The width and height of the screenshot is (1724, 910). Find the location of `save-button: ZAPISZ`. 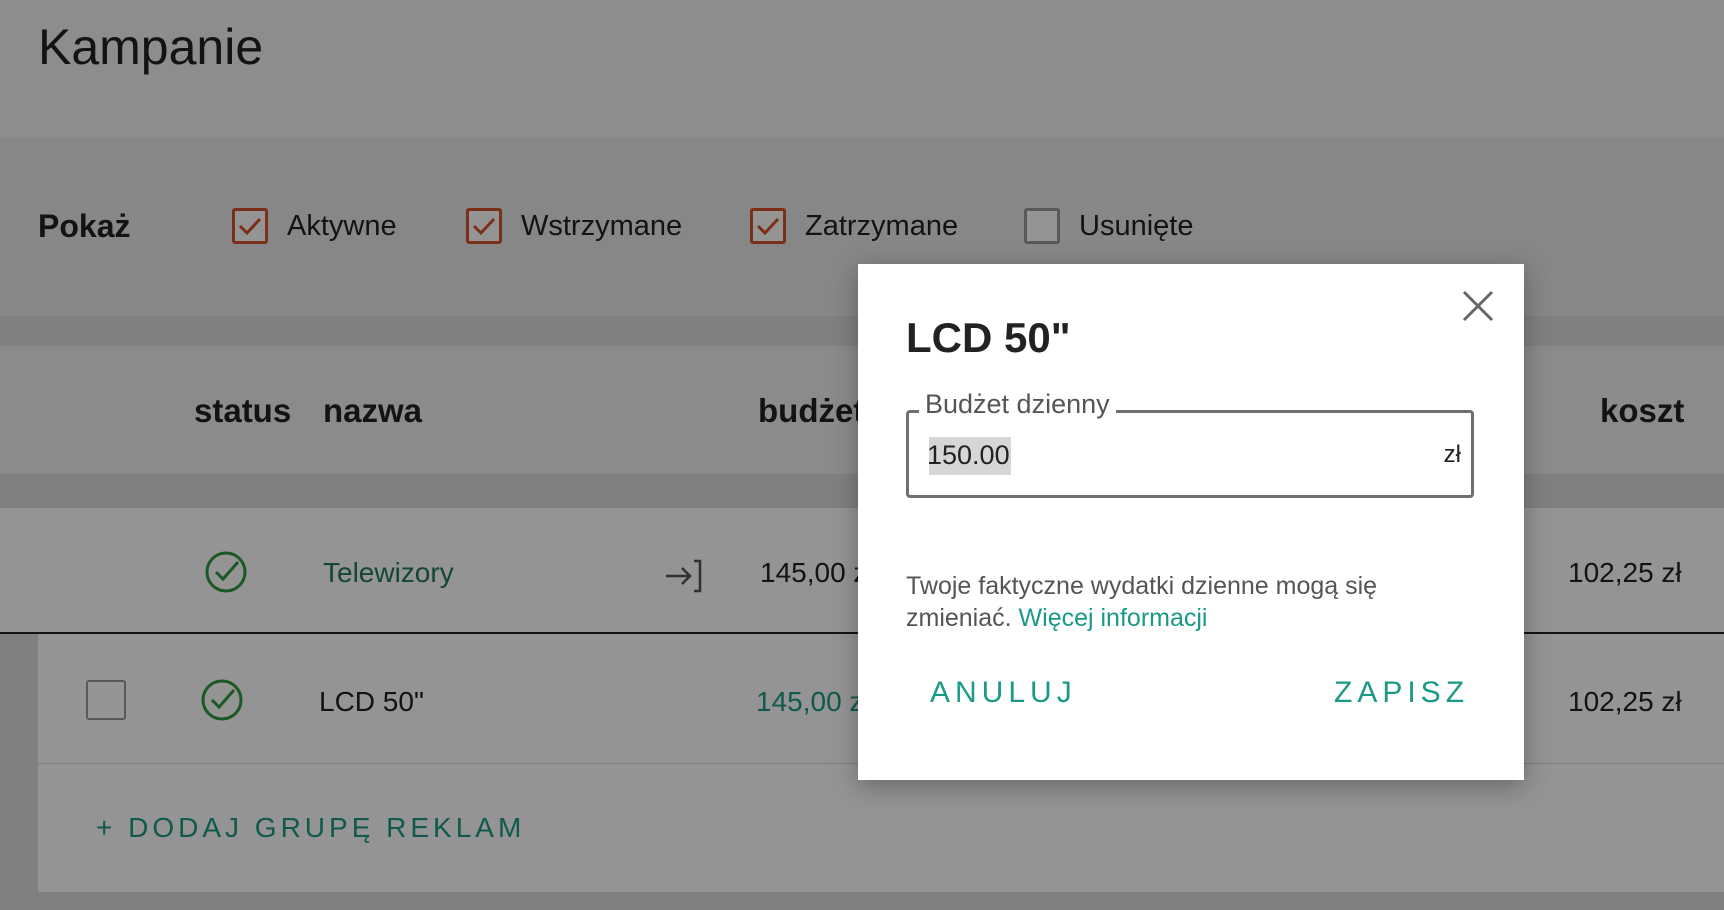

save-button: ZAPISZ is located at coordinates (1401, 693).